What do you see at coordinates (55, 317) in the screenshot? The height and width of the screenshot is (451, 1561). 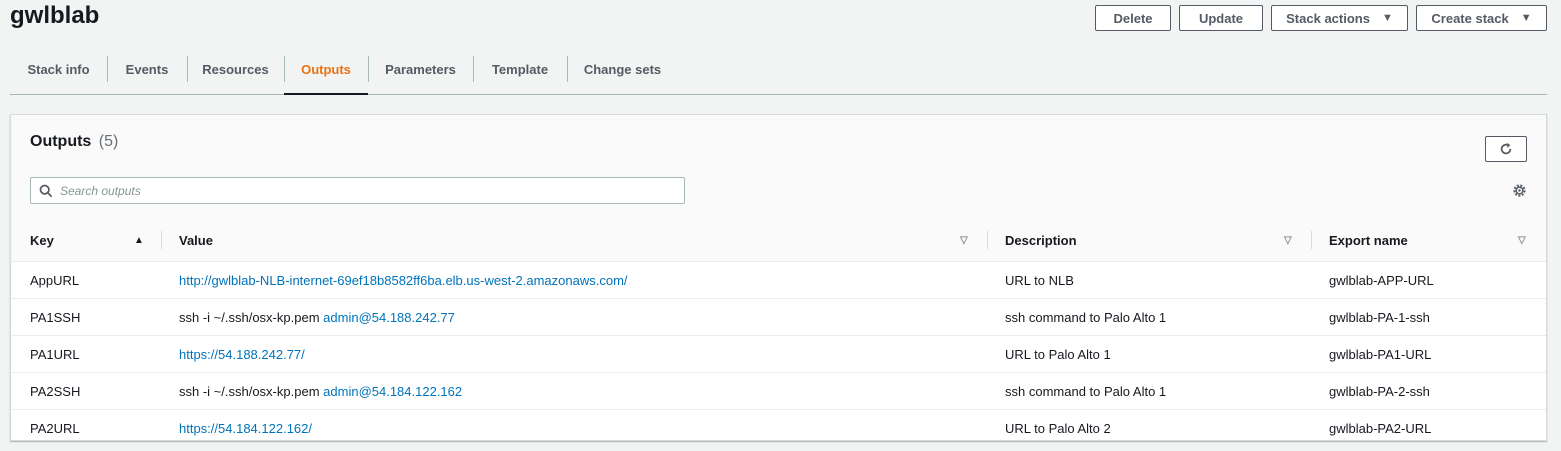 I see `cell-key: PA1SSH` at bounding box center [55, 317].